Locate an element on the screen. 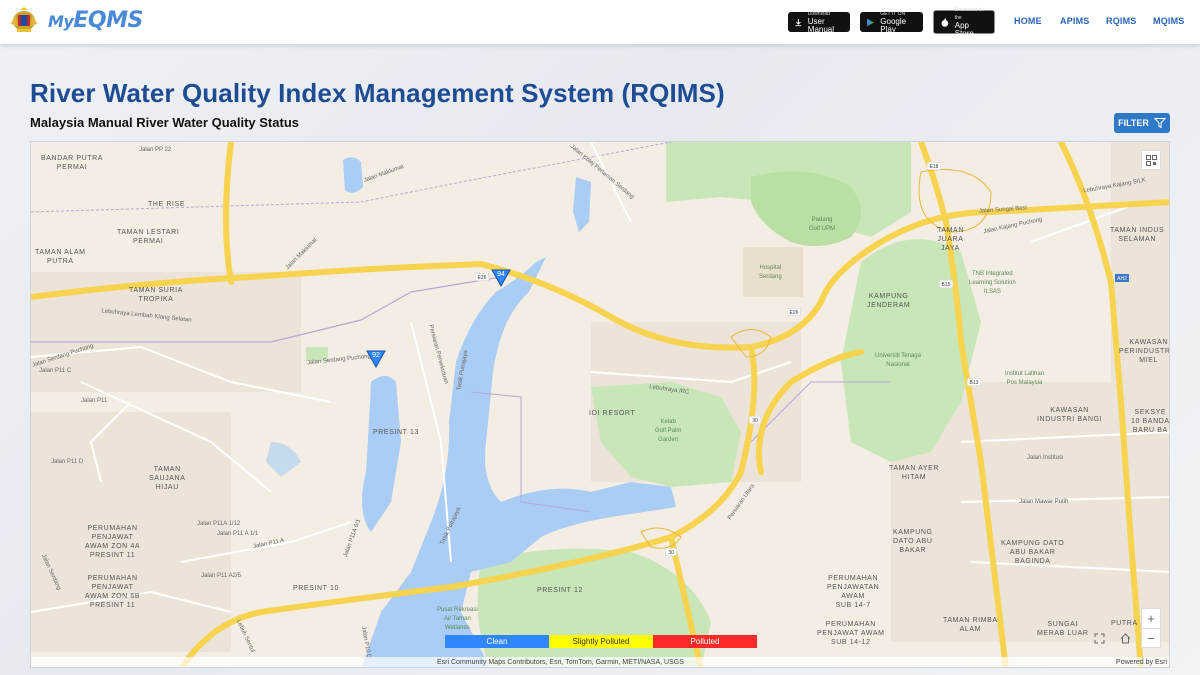 This screenshot has height=675, width=1200. place-label: TAMAN JUARA JAYA is located at coordinates (950, 239).